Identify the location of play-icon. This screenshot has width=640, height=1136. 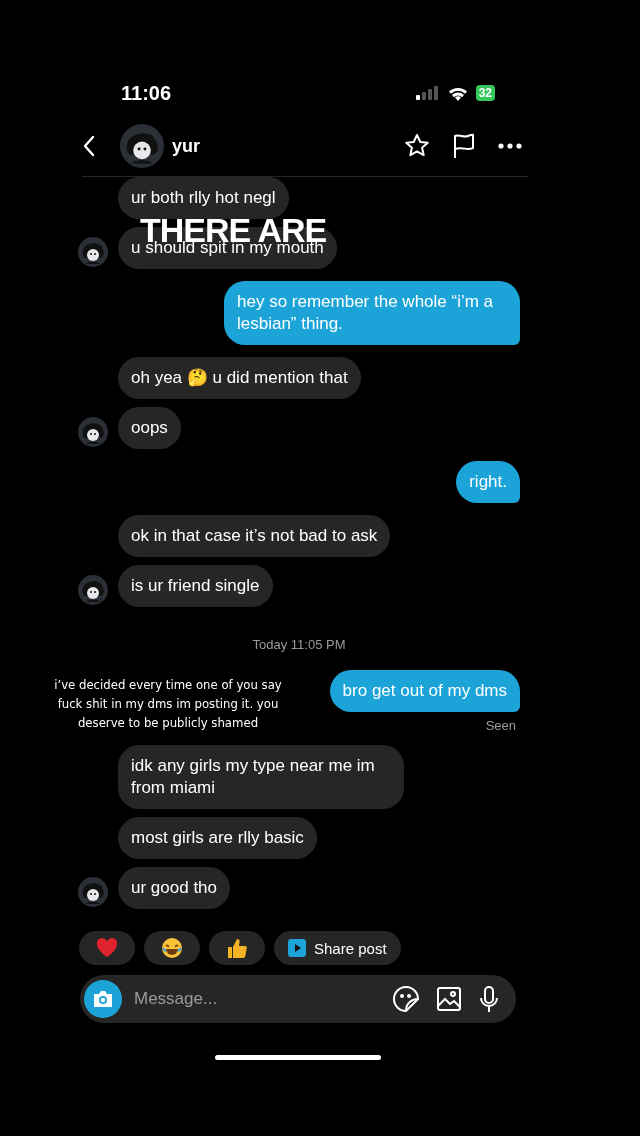
(297, 948).